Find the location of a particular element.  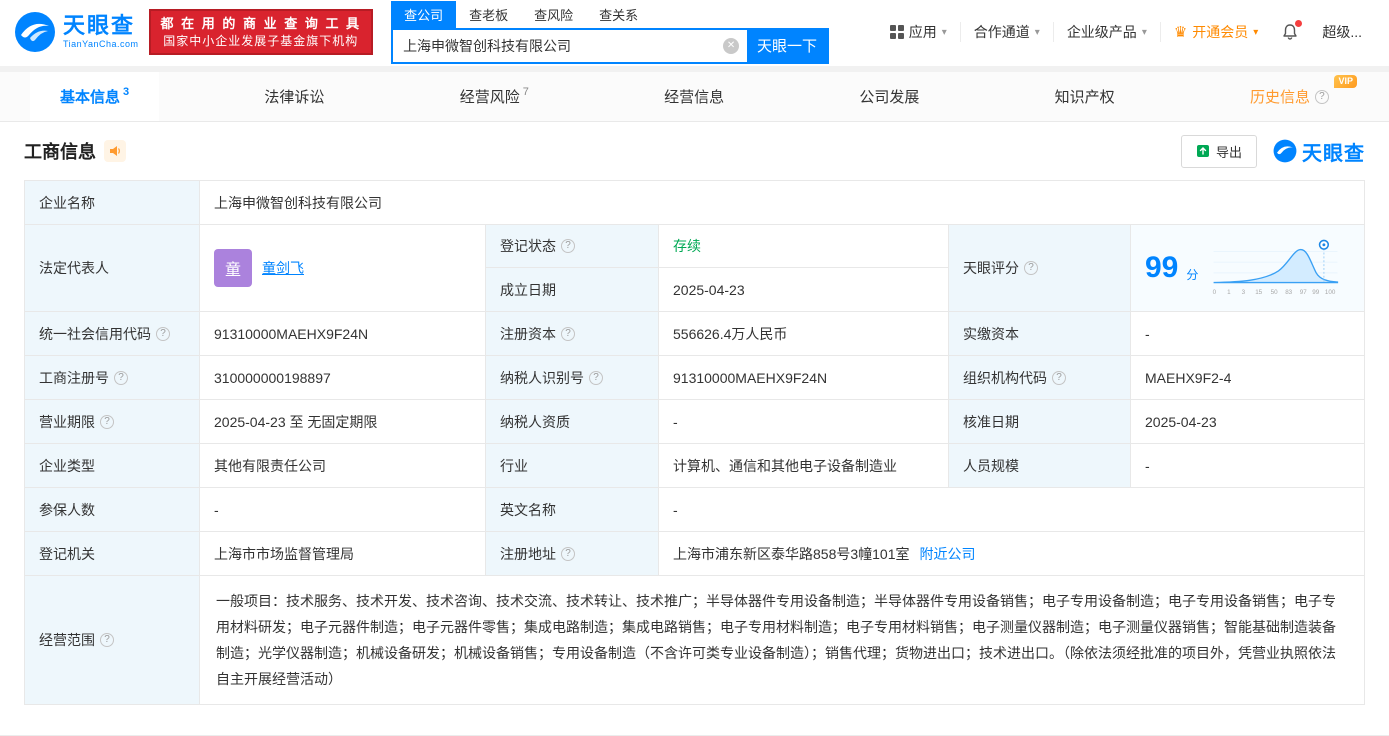

tab-count: 3 is located at coordinates (126, 91).